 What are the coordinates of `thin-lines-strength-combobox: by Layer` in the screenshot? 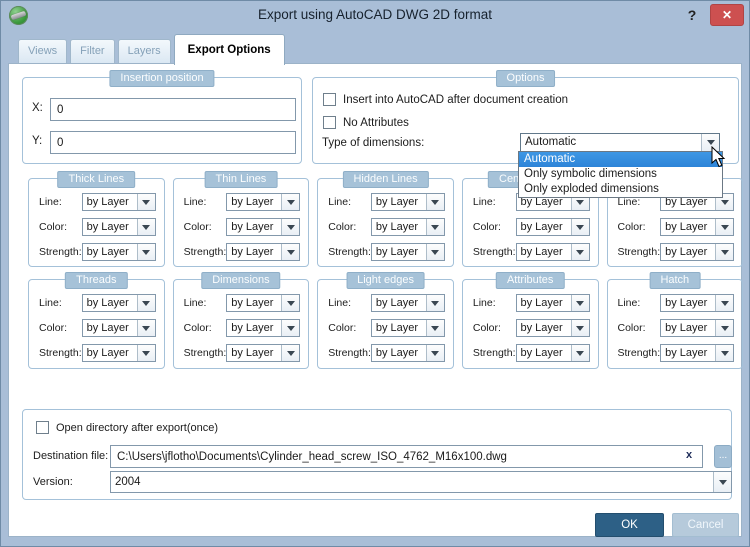 It's located at (263, 252).